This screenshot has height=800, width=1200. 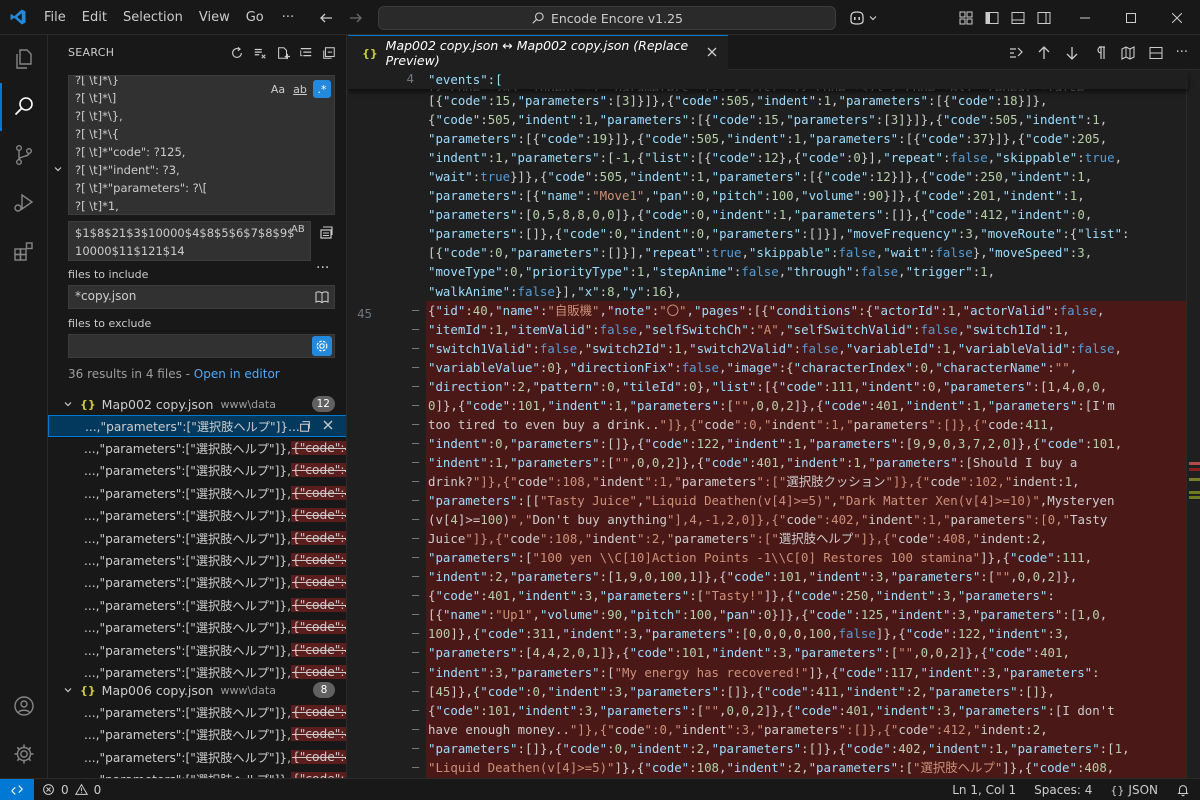 I want to click on menu-edit: Edit, so click(x=94, y=17).